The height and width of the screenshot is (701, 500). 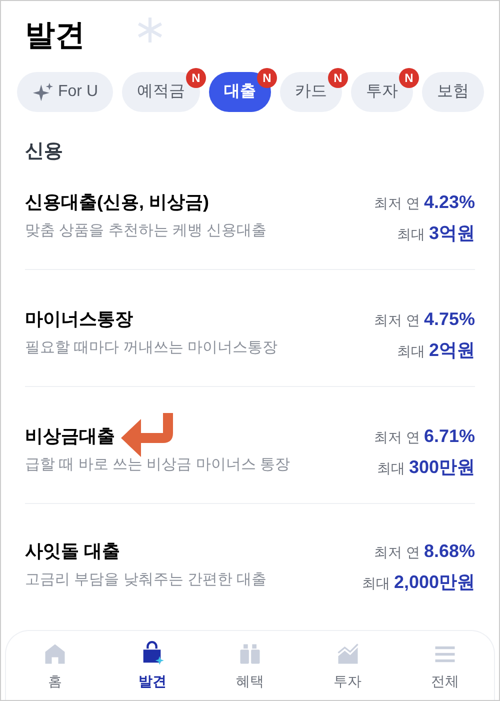 What do you see at coordinates (449, 551) in the screenshot?
I see `rate-value: 8.68%` at bounding box center [449, 551].